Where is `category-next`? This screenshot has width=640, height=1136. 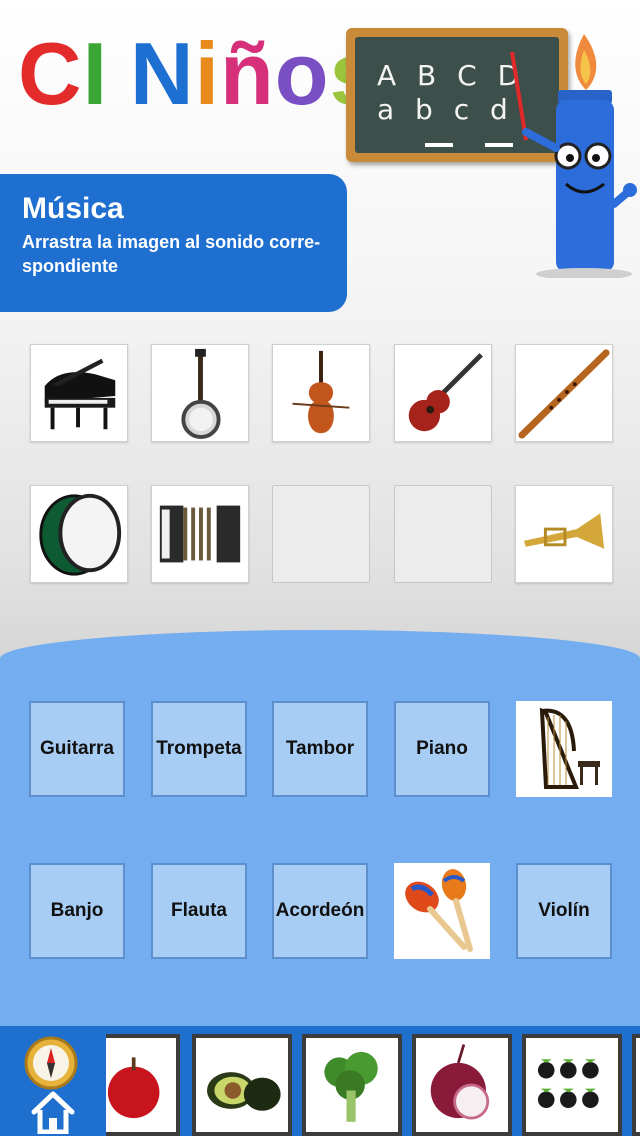
category-next is located at coordinates (636, 1085).